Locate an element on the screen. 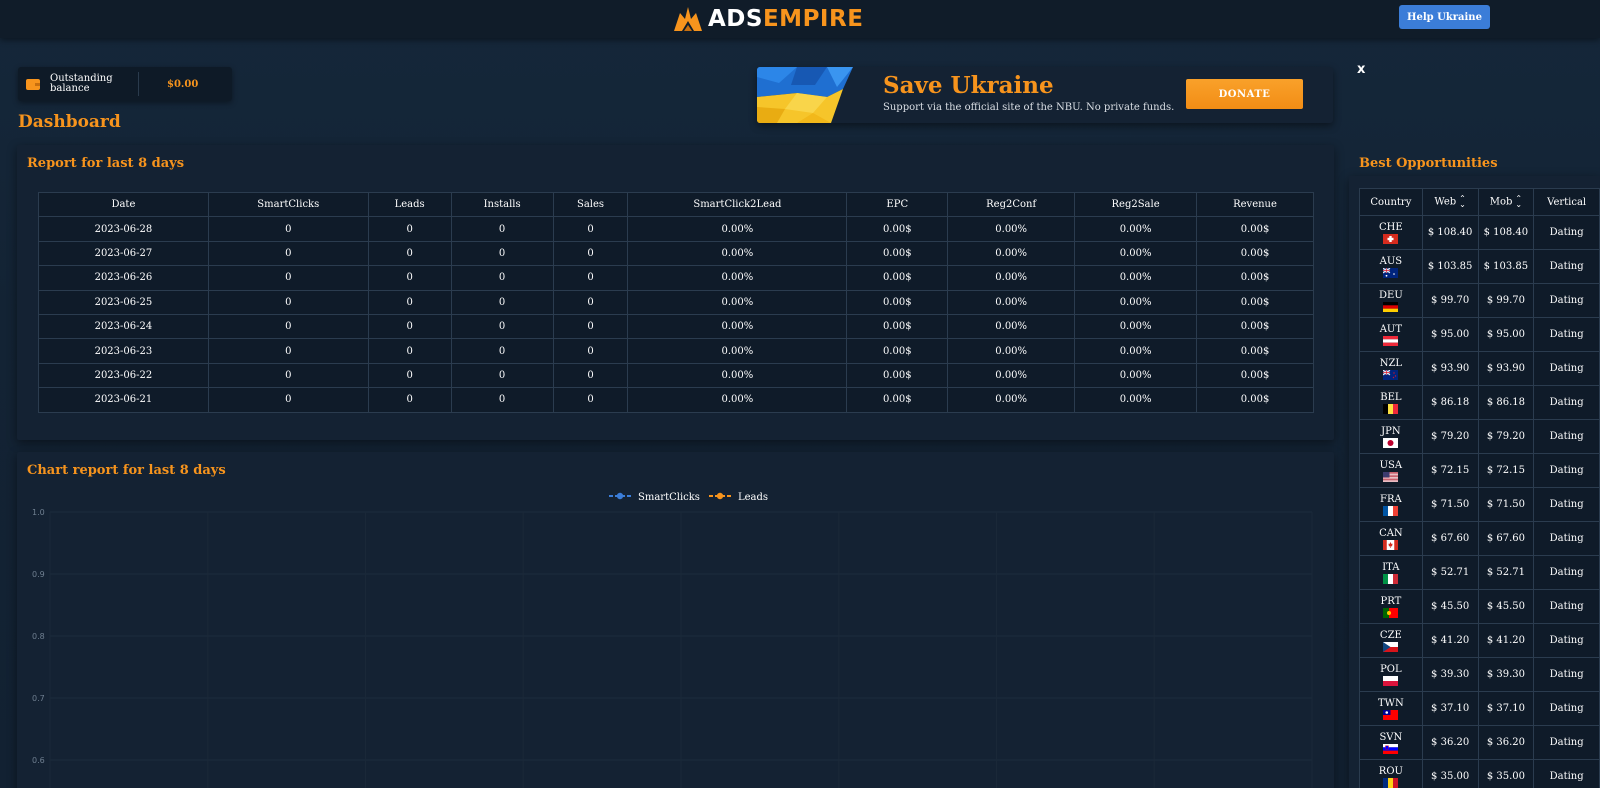 The height and width of the screenshot is (788, 1600). flag-aus-icon is located at coordinates (1391, 272).